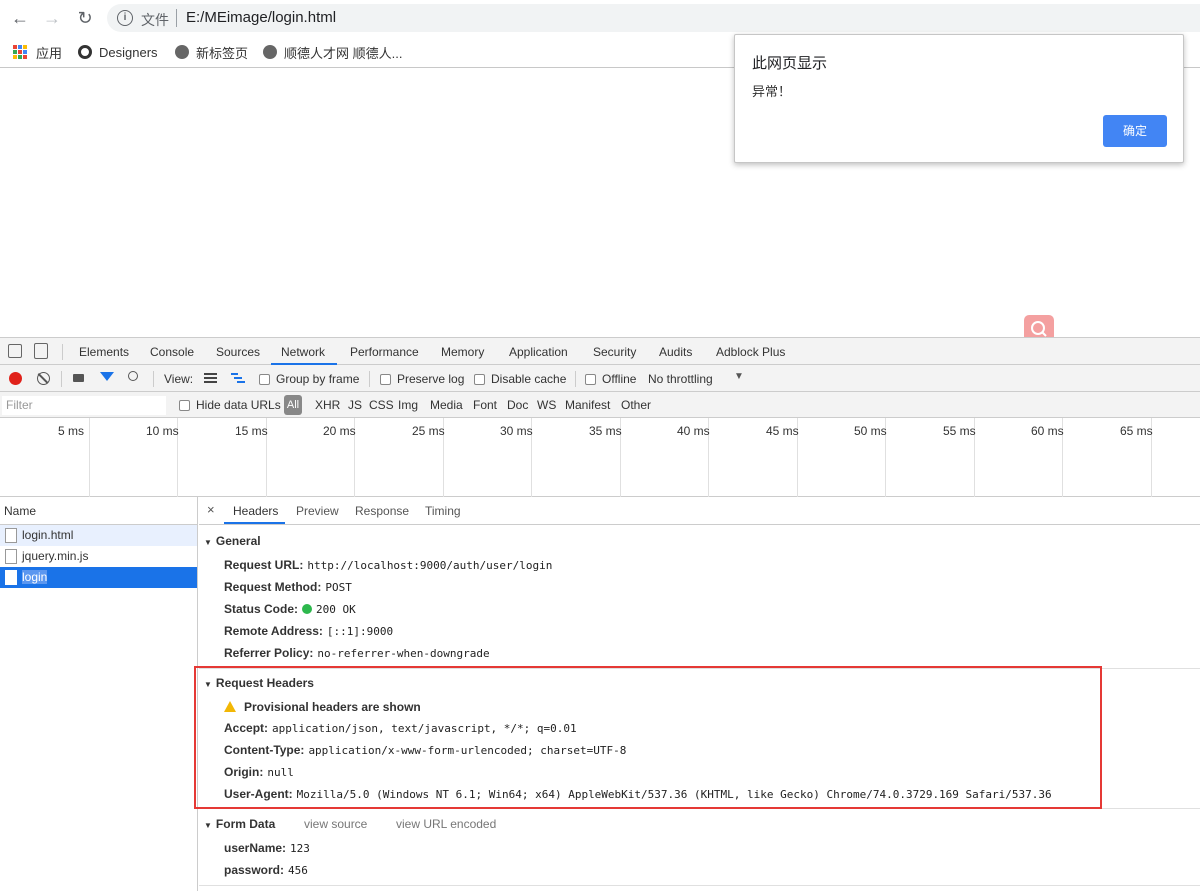  What do you see at coordinates (520, 379) in the screenshot?
I see `disable-cache-checkbox: Disable cache` at bounding box center [520, 379].